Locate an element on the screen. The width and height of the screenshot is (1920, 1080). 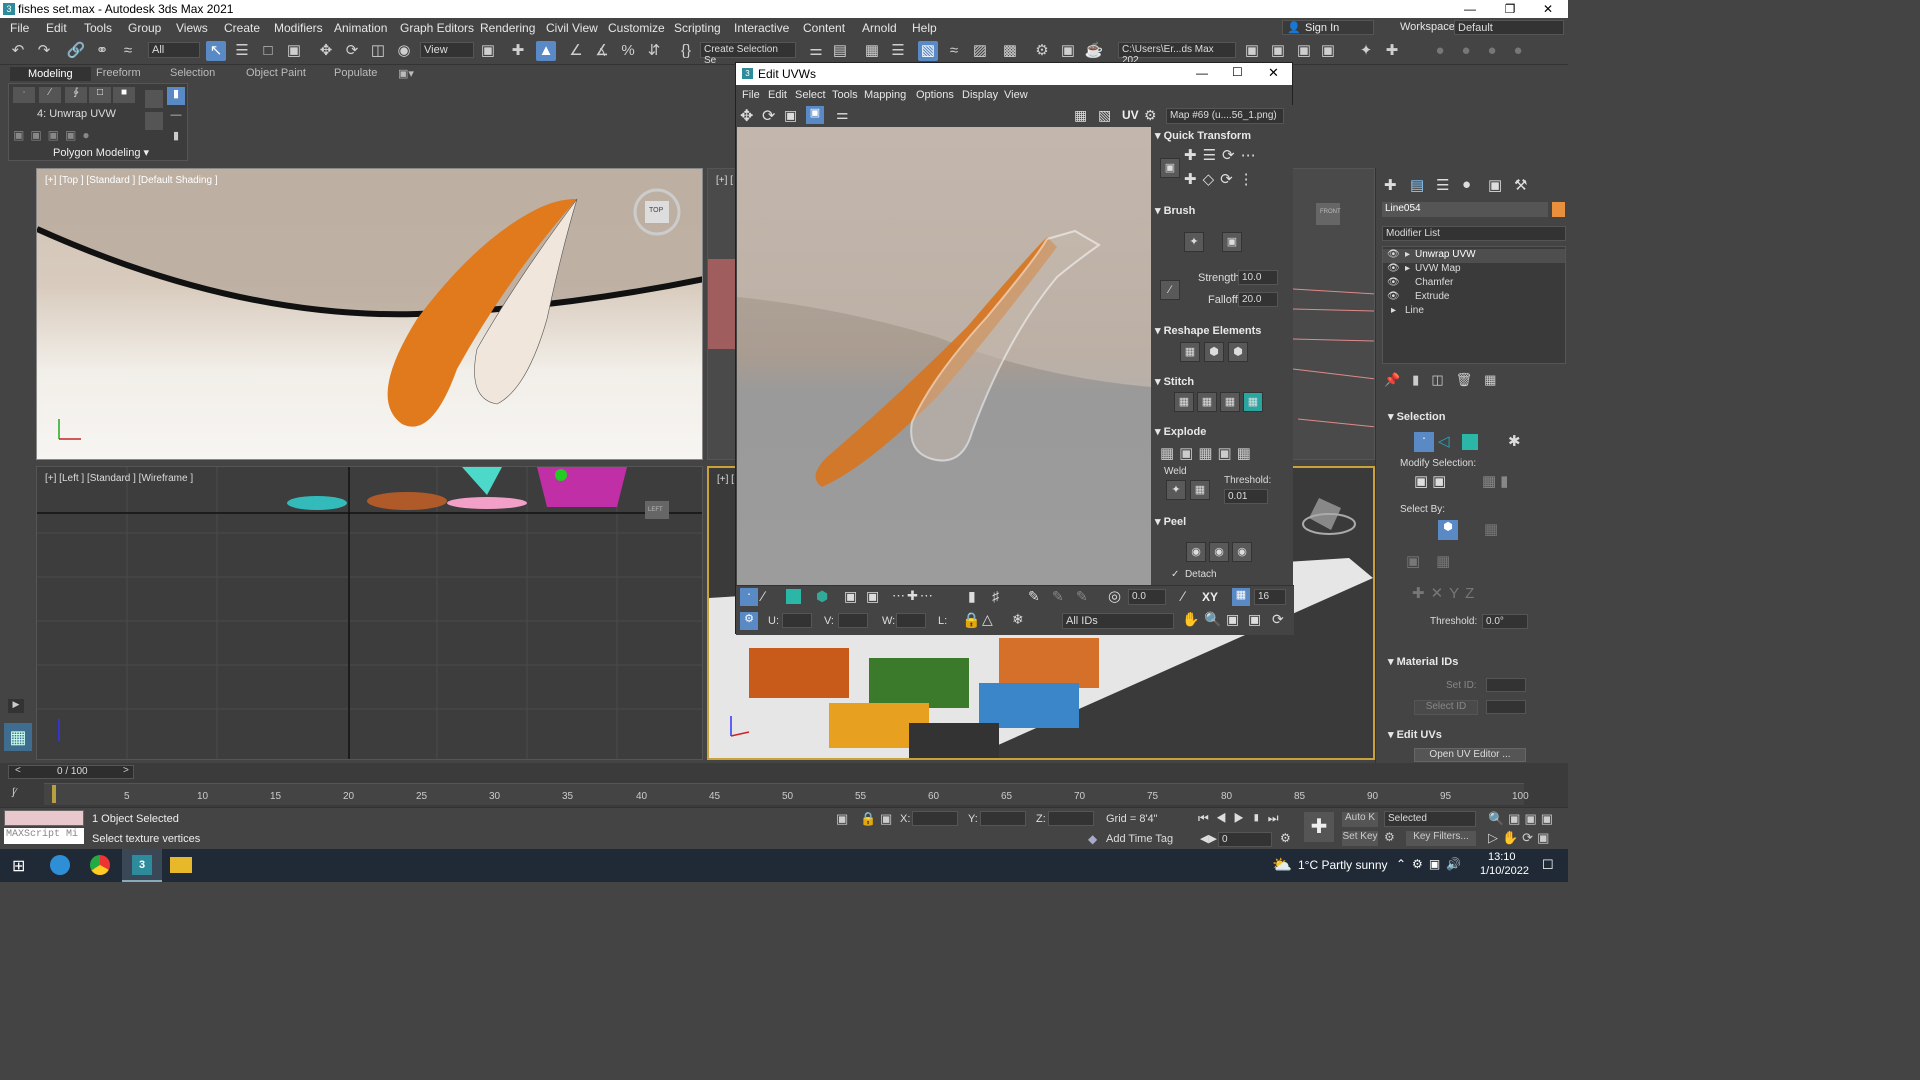
strength-spinner: 10.0 is located at coordinates (1258, 277).